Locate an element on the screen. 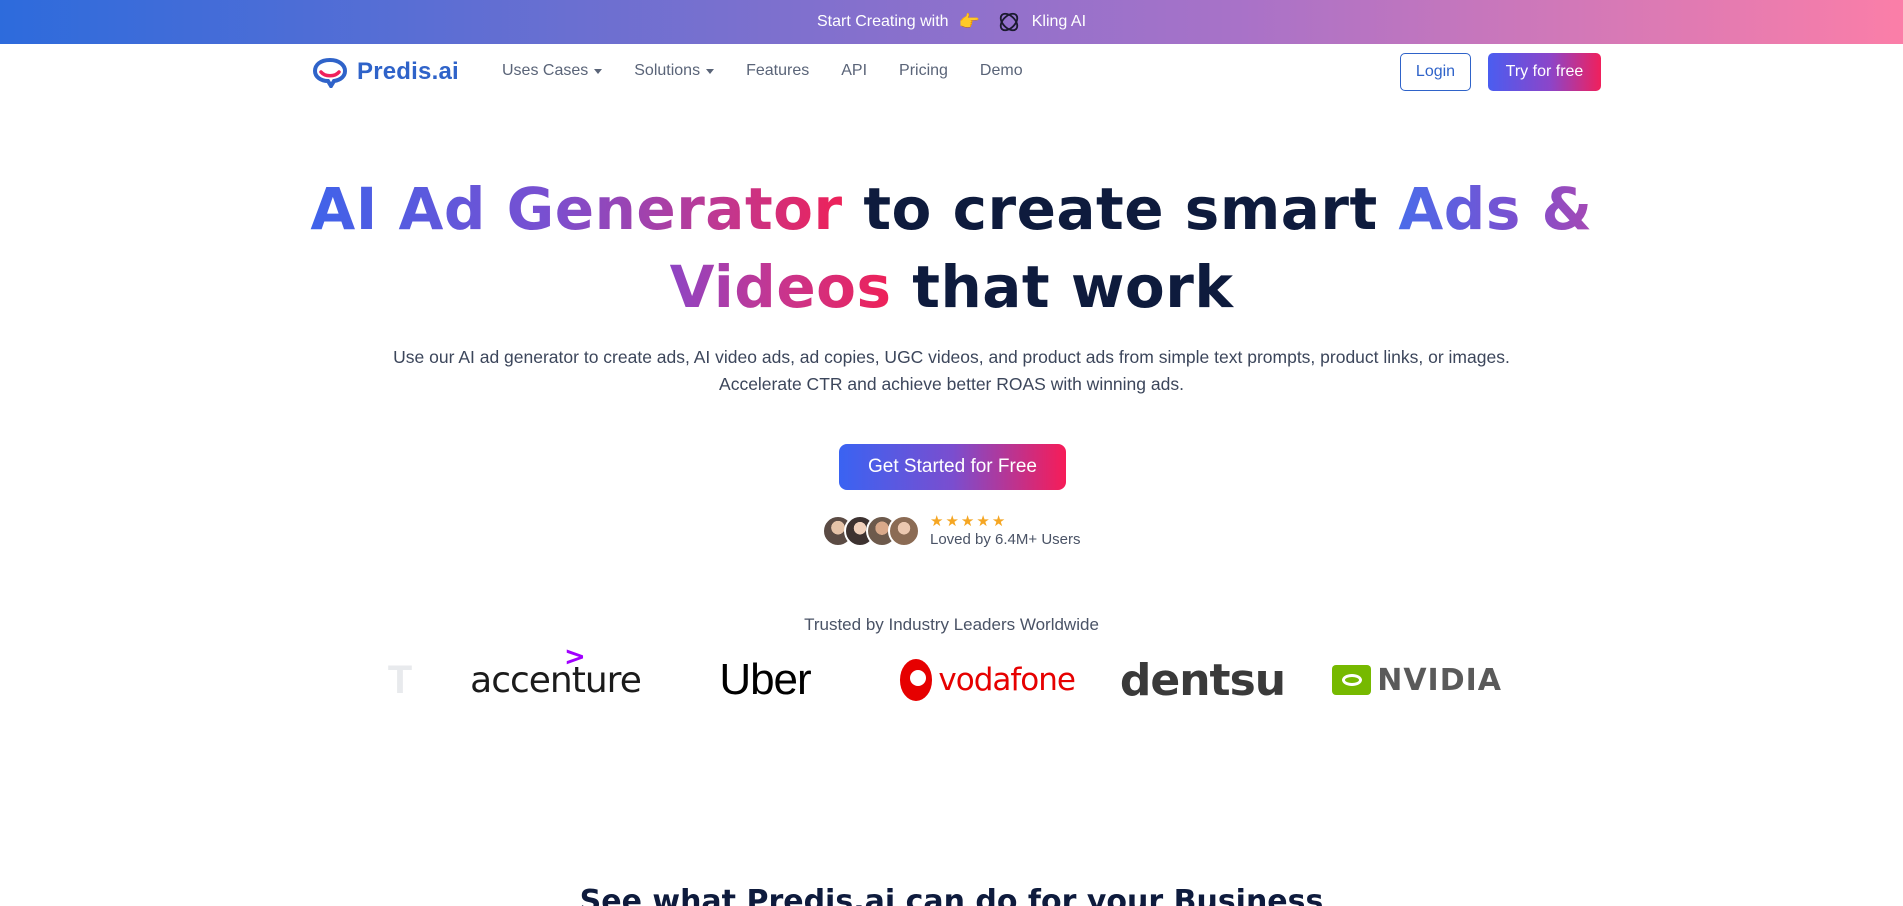  avatar is located at coordinates (904, 531).